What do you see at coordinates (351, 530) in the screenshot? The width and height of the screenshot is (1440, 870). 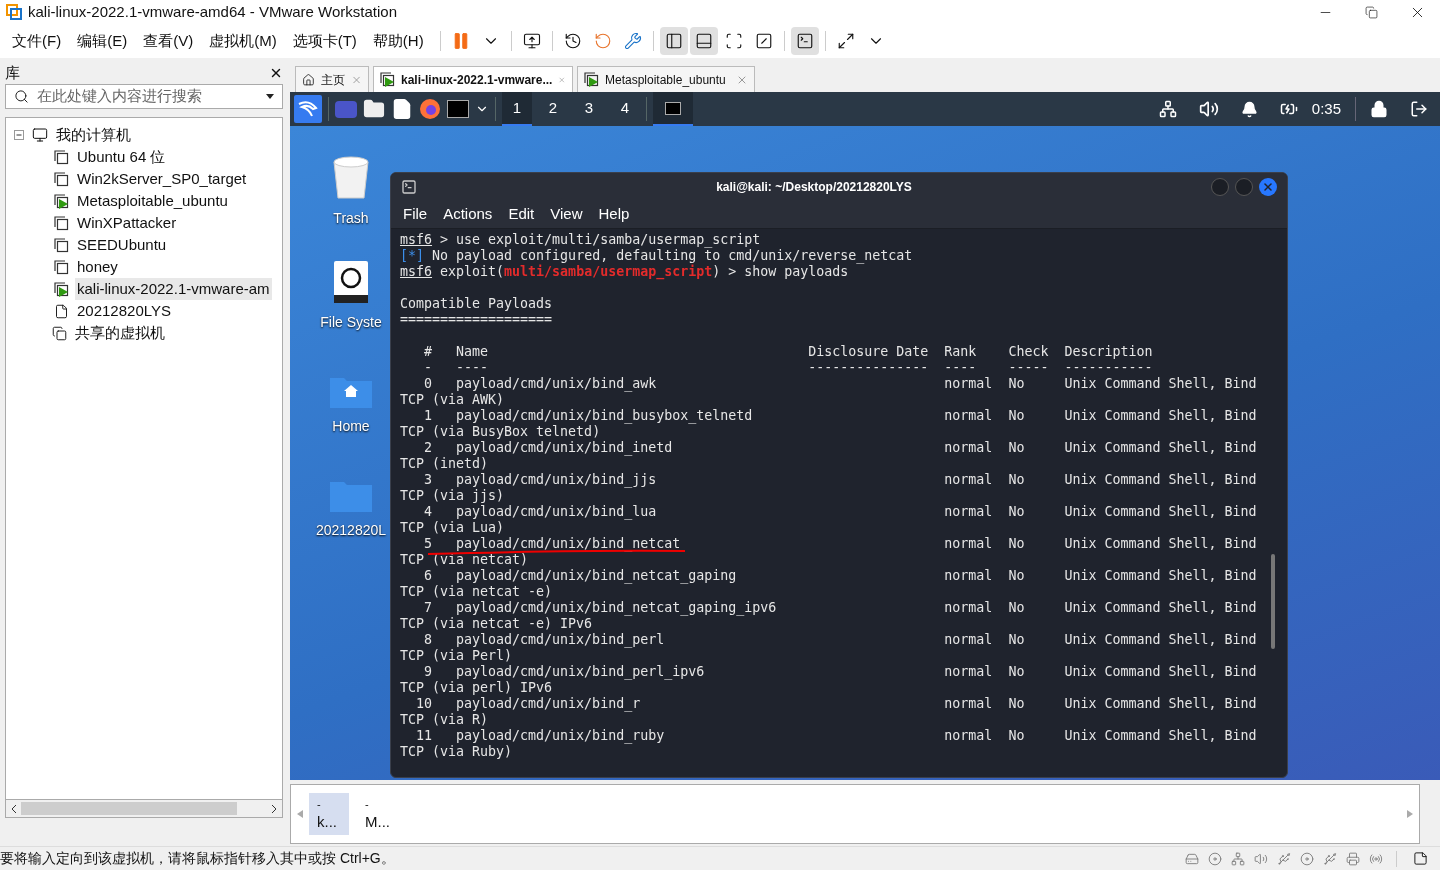 I see `desktop-icon-label: 20212820L` at bounding box center [351, 530].